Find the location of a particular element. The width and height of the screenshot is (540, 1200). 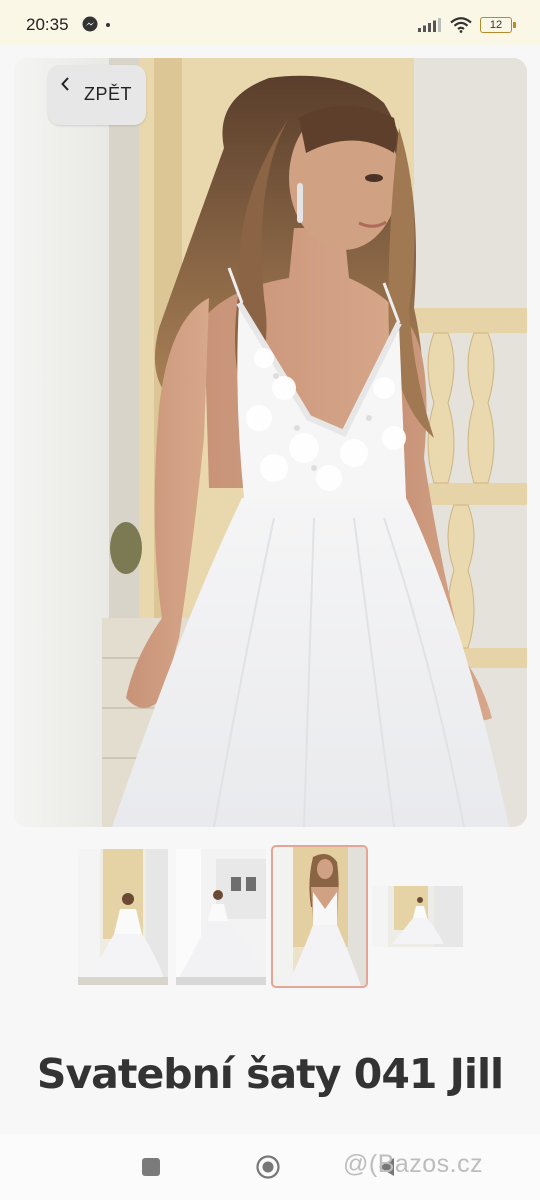

chevron-left-icon is located at coordinates (65, 84).